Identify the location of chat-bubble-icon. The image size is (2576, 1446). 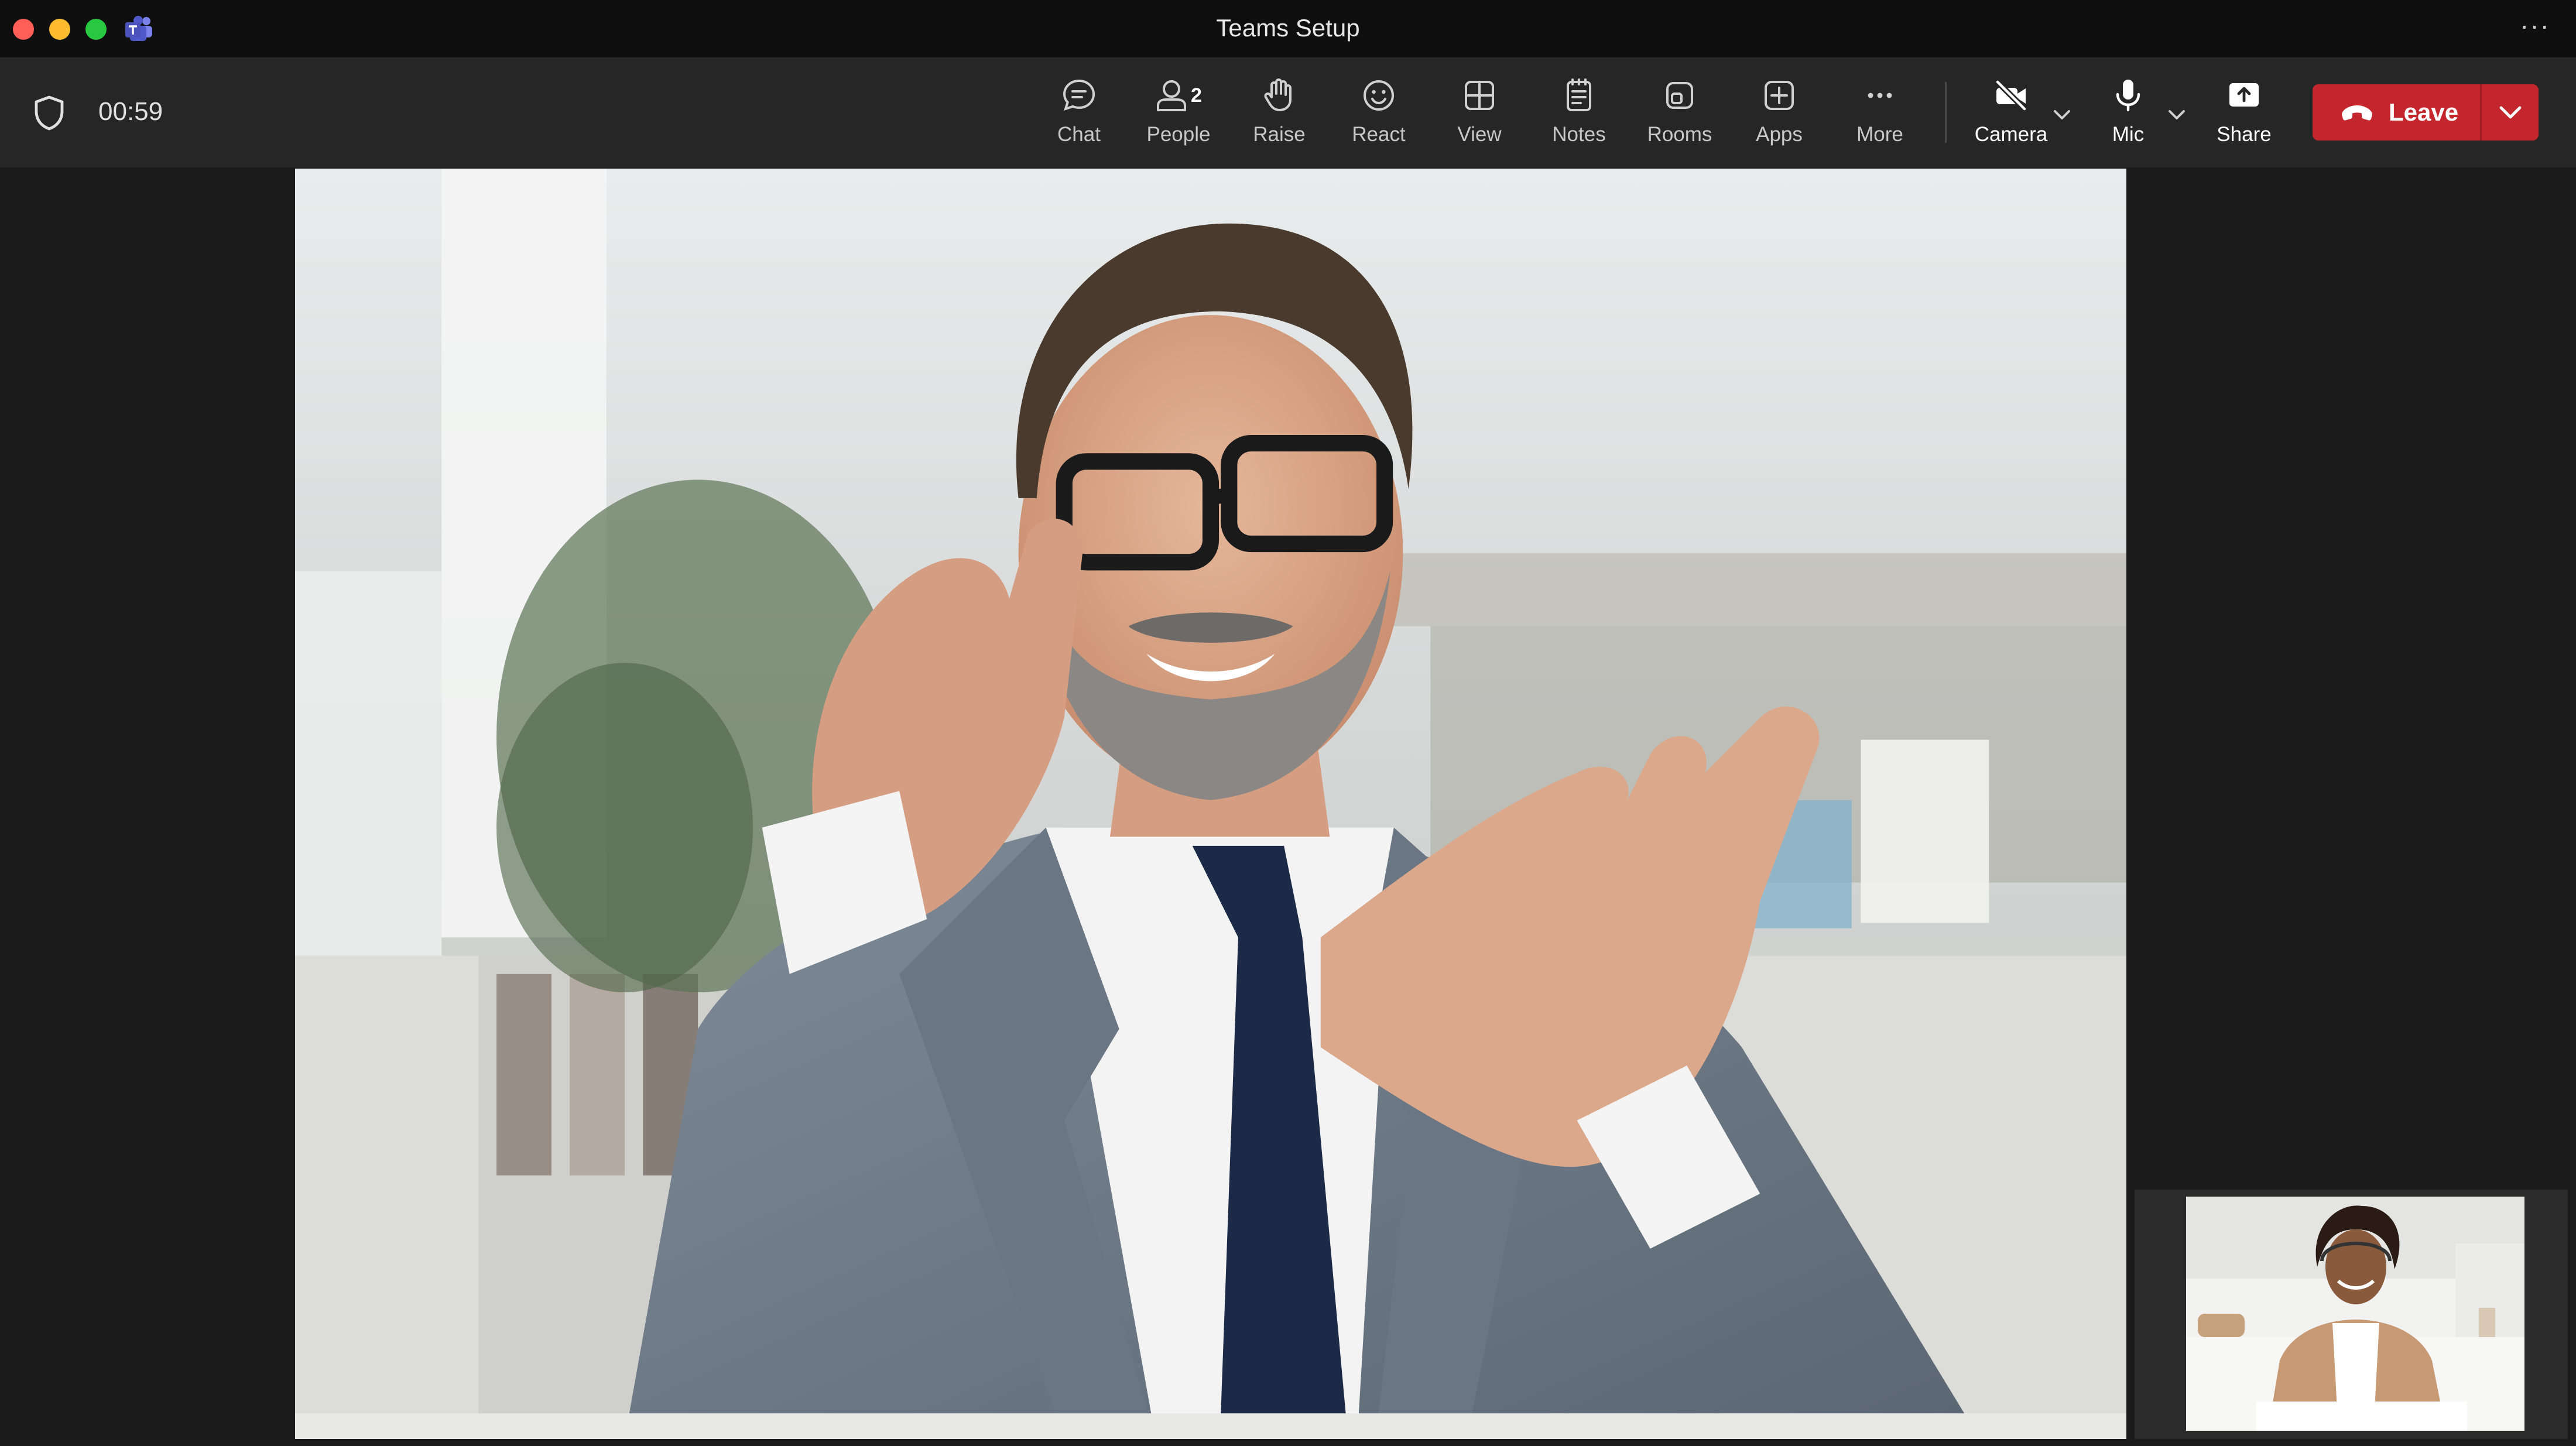
(1079, 95).